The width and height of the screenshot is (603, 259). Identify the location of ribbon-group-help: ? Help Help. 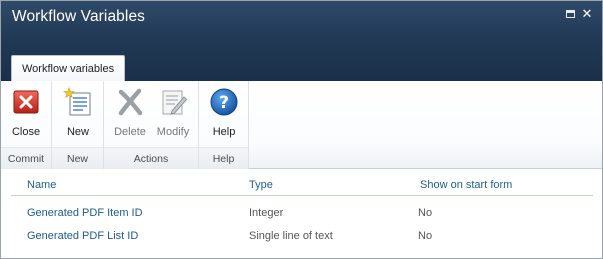
(224, 125).